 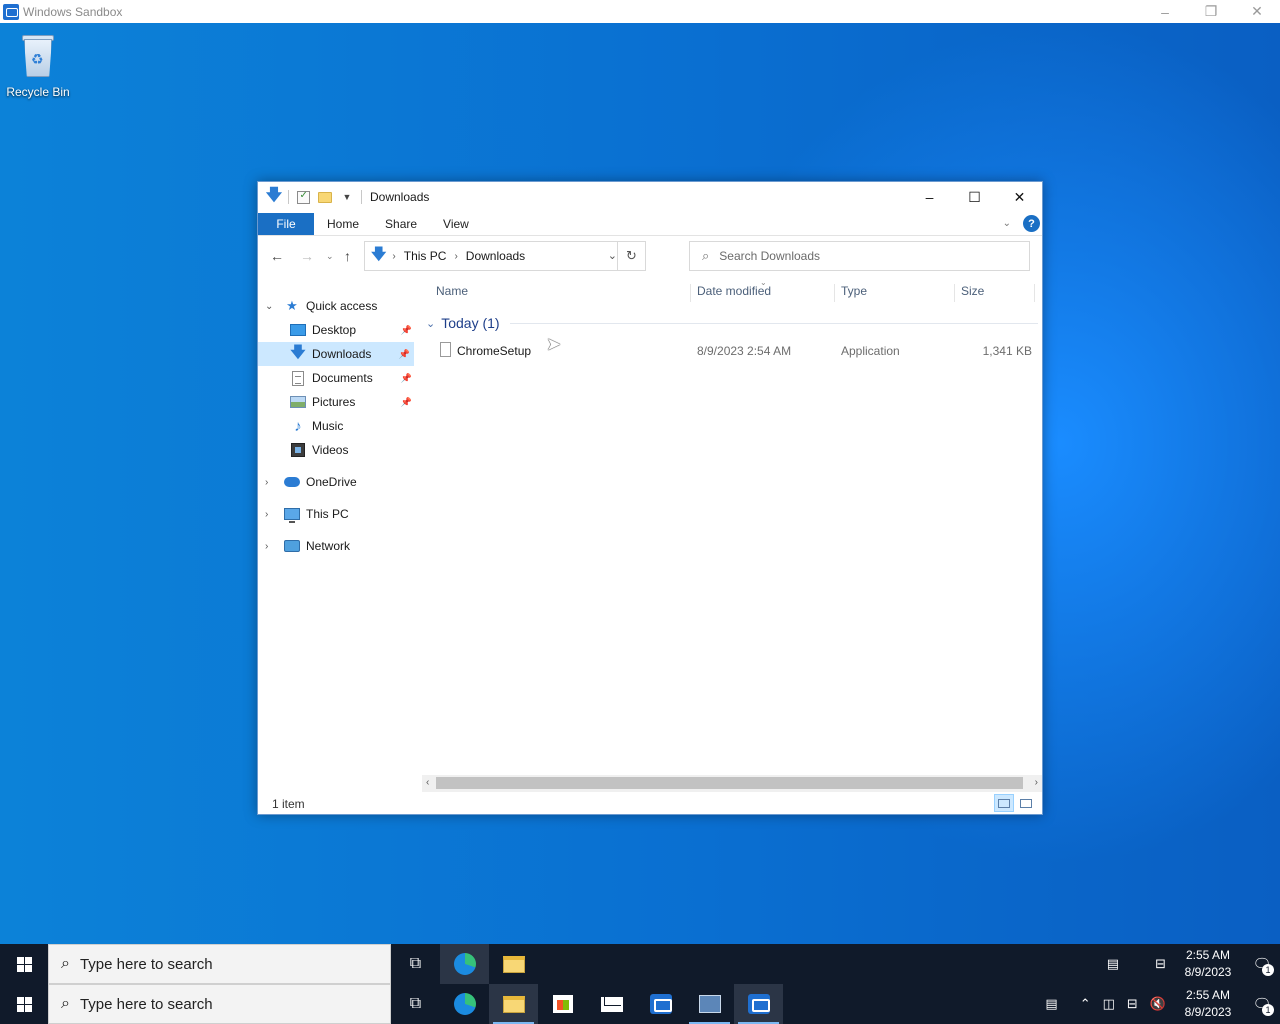 I want to click on nav-this-pc: › This PC, so click(x=337, y=514).